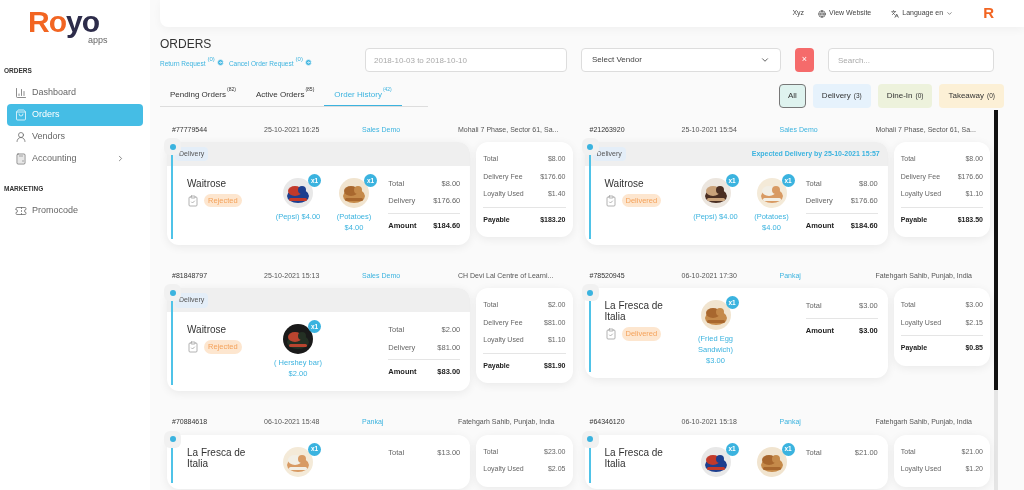  What do you see at coordinates (681, 60) in the screenshot?
I see `vendor-select: Select Vendor` at bounding box center [681, 60].